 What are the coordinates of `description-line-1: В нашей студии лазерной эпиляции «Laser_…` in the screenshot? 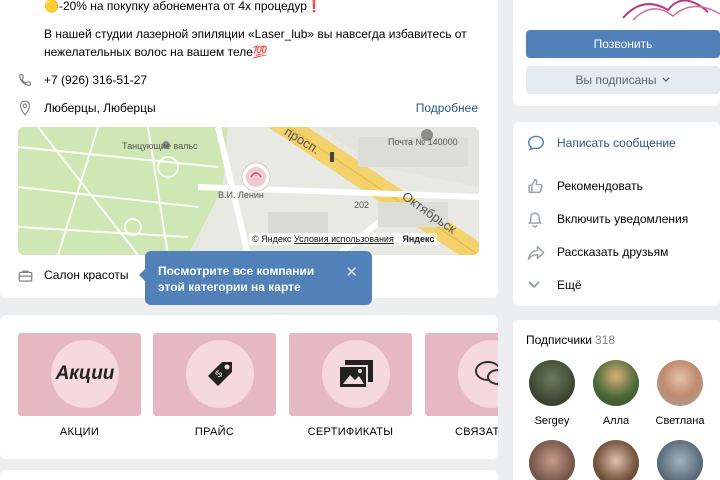 It's located at (255, 34).